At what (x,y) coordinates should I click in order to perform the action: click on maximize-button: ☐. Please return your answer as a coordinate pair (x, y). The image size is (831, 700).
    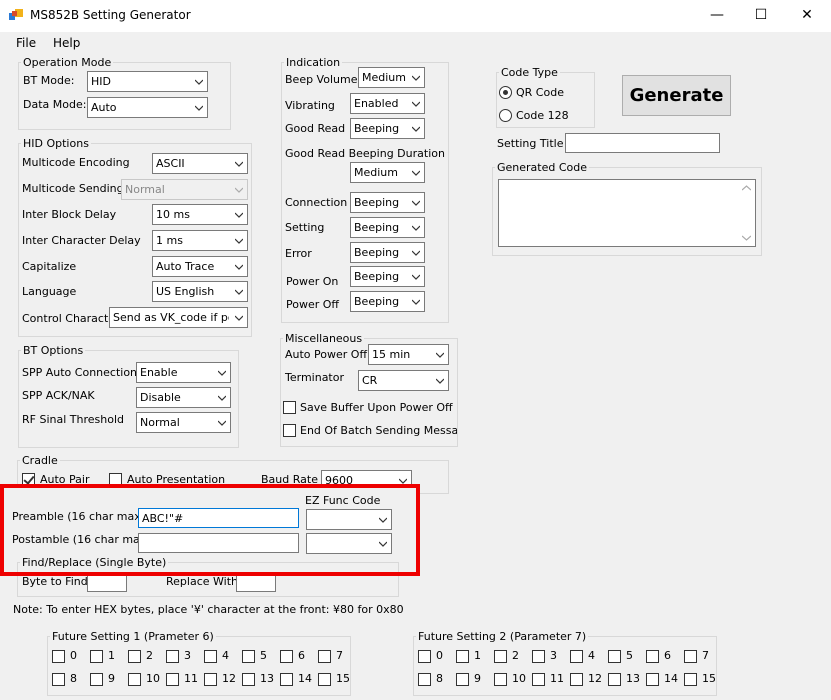
    Looking at the image, I should click on (761, 15).